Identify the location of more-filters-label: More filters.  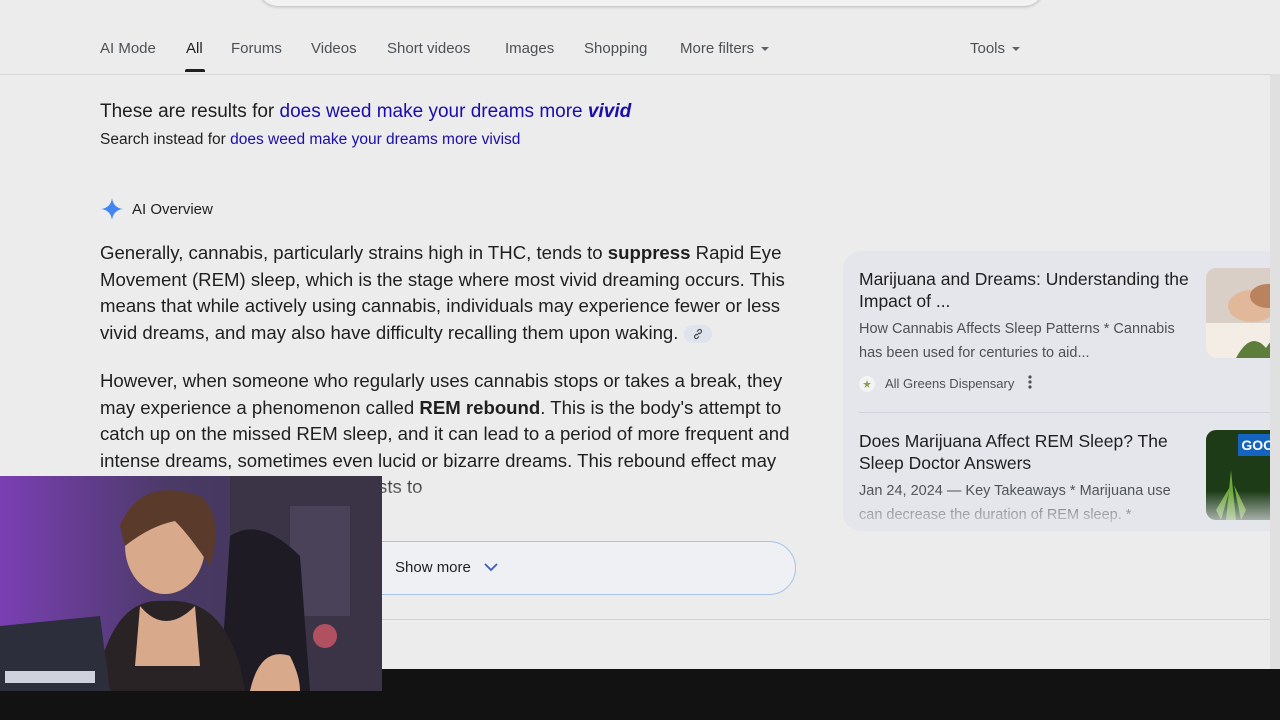
(717, 48).